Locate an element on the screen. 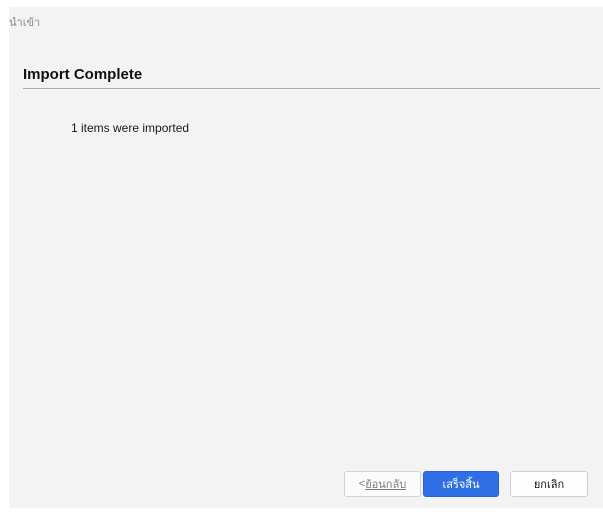  cancel-button: ยกเลิก is located at coordinates (549, 484).